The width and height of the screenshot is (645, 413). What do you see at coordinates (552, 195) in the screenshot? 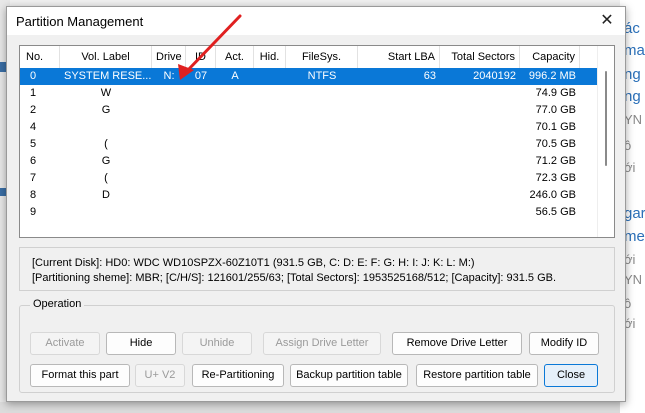
I see `cell-capacity: 246.0 GB` at bounding box center [552, 195].